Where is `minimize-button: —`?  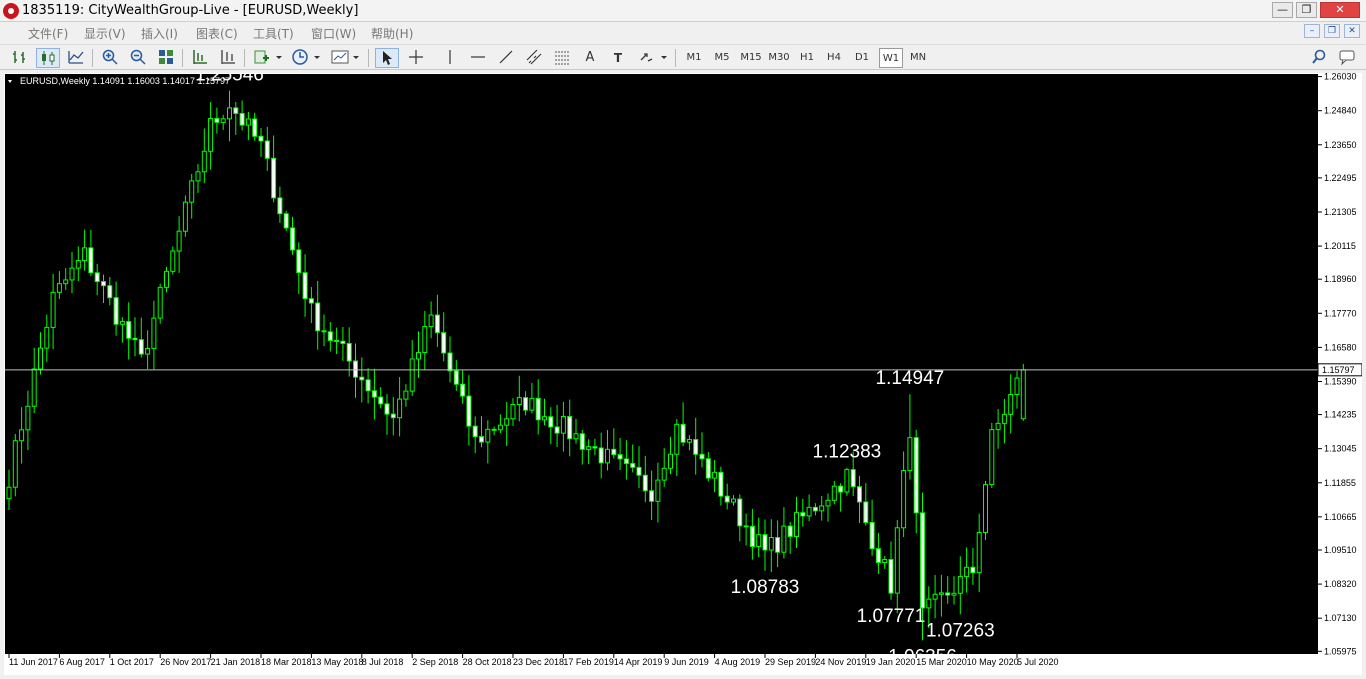 minimize-button: — is located at coordinates (1282, 10).